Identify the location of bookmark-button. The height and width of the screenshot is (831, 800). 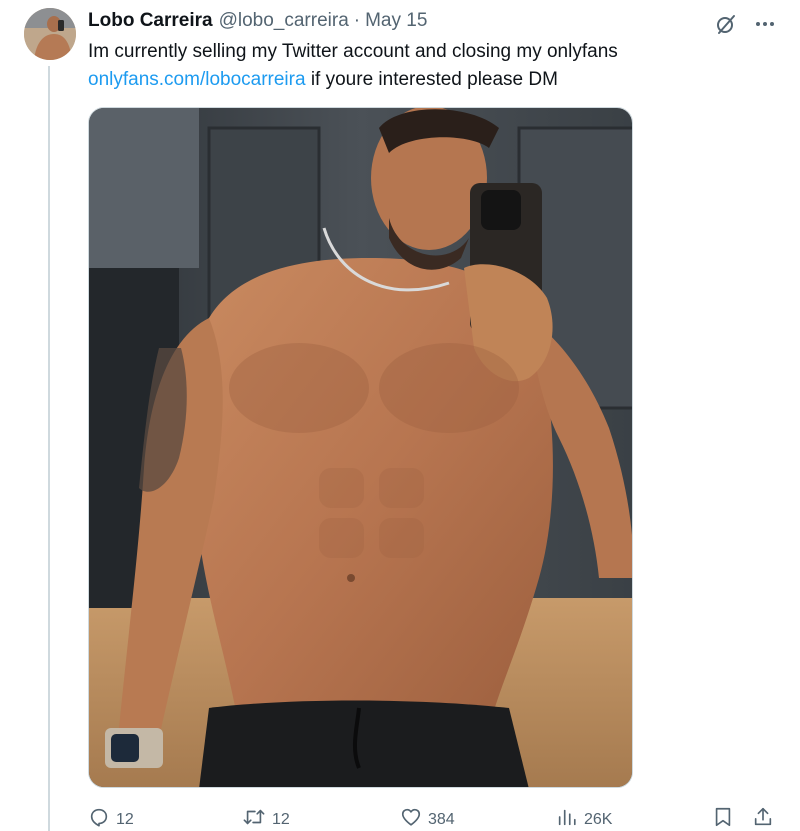
(723, 818).